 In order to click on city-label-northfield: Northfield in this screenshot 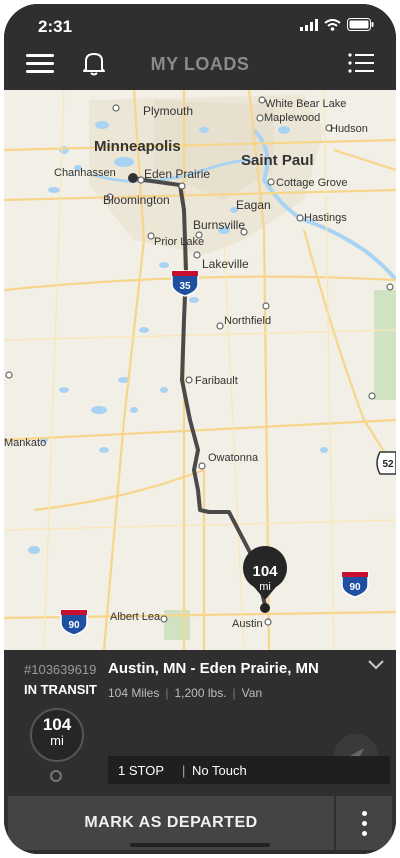, I will do `click(247, 321)`.